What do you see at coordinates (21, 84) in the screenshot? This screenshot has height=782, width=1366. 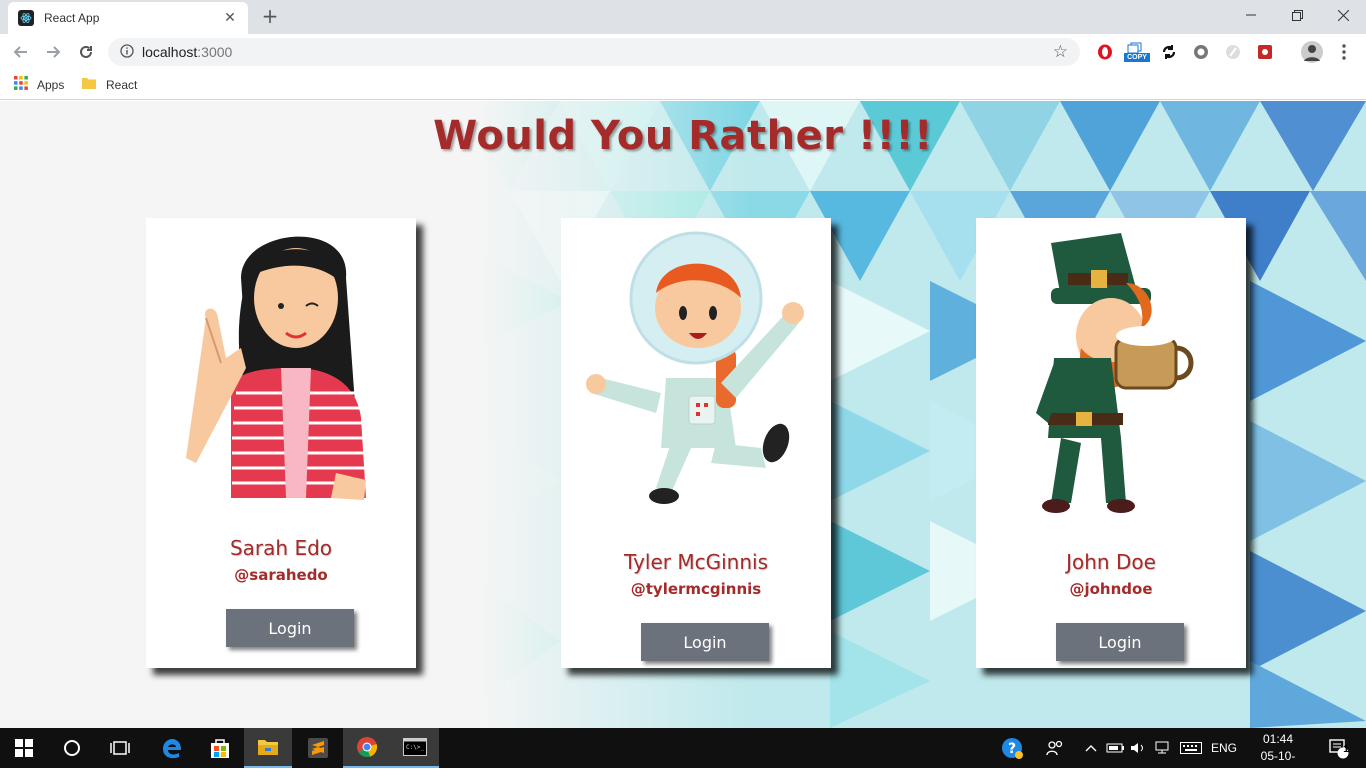 I see `apps-grid-icon` at bounding box center [21, 84].